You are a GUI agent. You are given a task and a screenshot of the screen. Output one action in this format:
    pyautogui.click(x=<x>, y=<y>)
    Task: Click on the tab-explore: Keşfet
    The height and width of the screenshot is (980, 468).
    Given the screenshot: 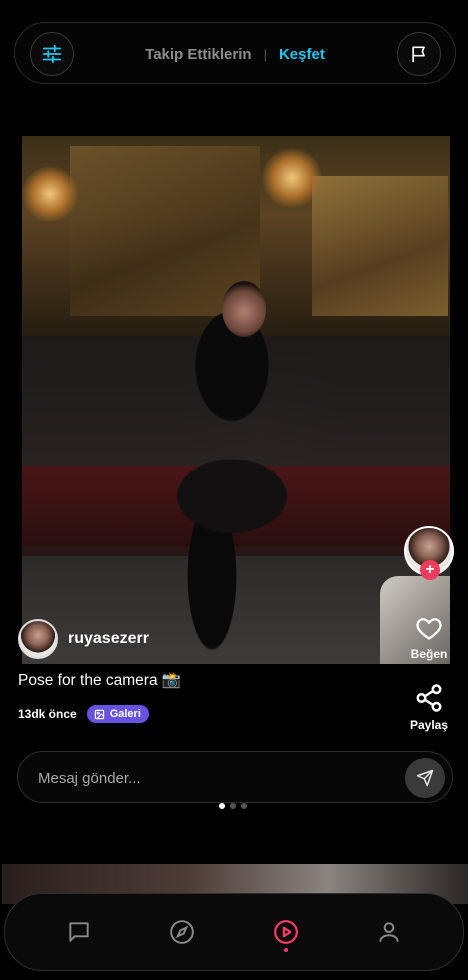 What is the action you would take?
    pyautogui.click(x=302, y=54)
    